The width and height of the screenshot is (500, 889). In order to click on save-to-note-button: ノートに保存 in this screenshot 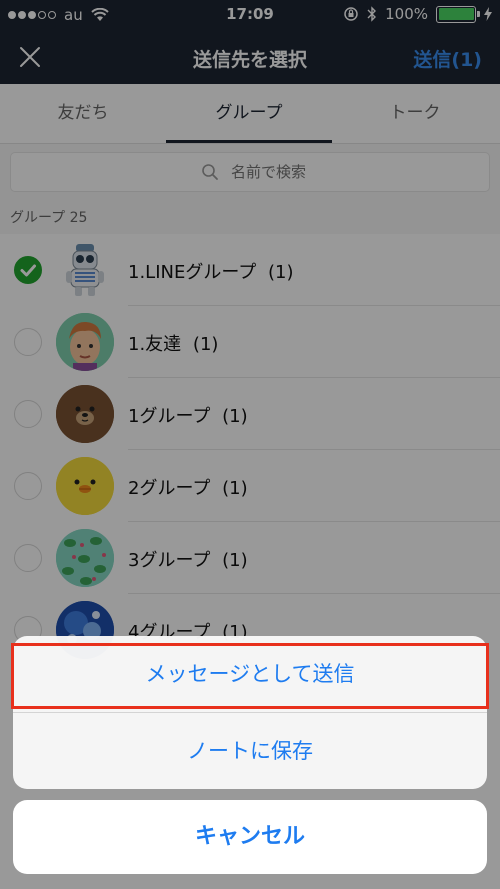, I will do `click(250, 751)`.